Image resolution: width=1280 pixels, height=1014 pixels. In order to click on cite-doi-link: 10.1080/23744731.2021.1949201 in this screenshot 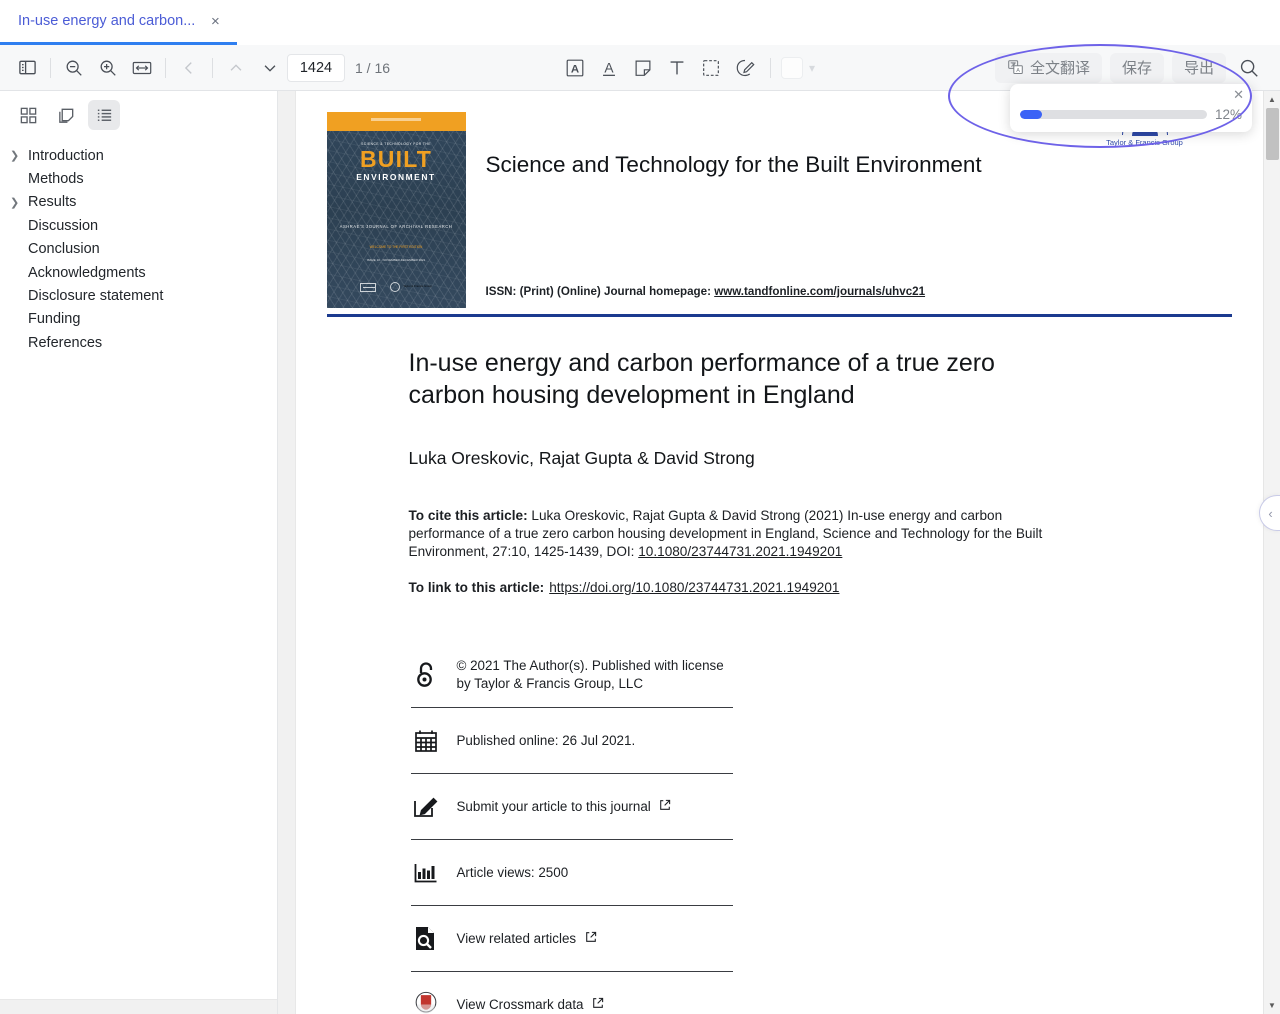, I will do `click(740, 551)`.